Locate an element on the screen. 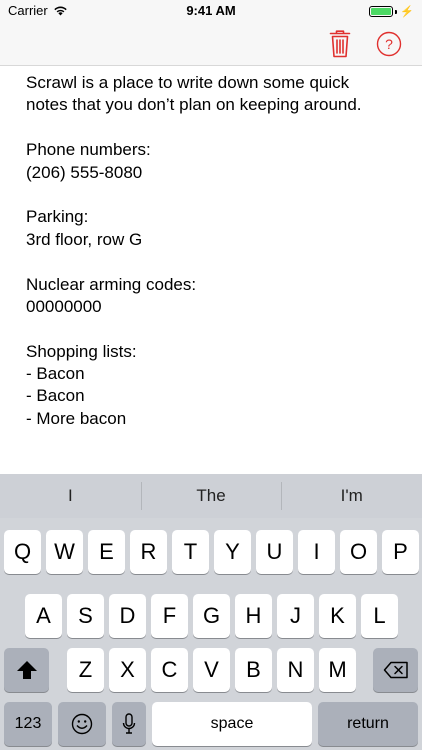 The width and height of the screenshot is (422, 750). key-e-label: E is located at coordinates (106, 551).